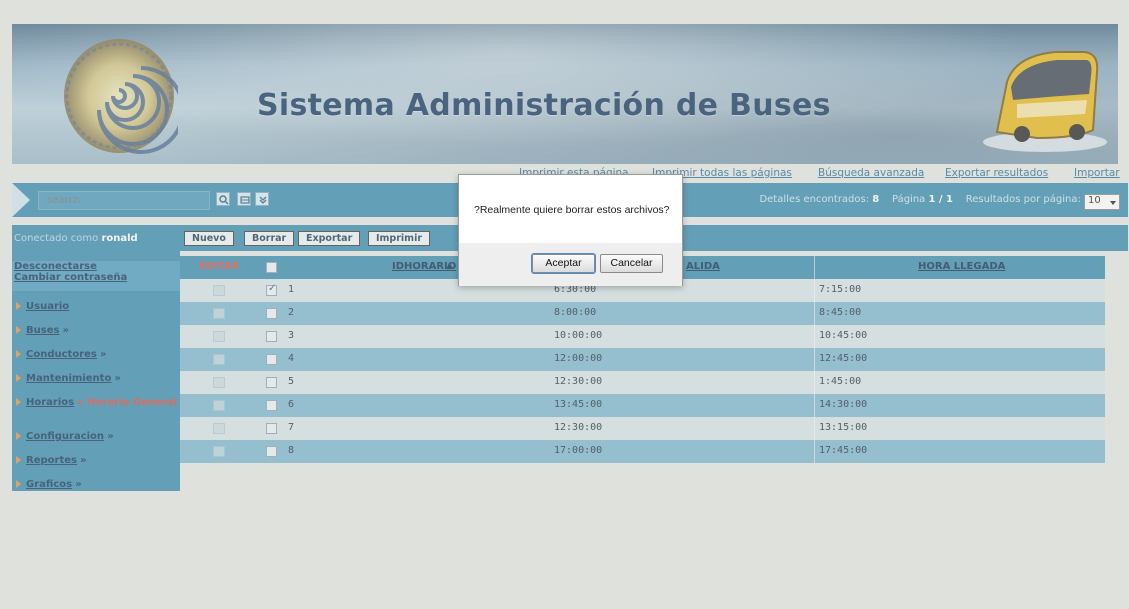  I want to click on accept-button: Aceptar, so click(563, 263).